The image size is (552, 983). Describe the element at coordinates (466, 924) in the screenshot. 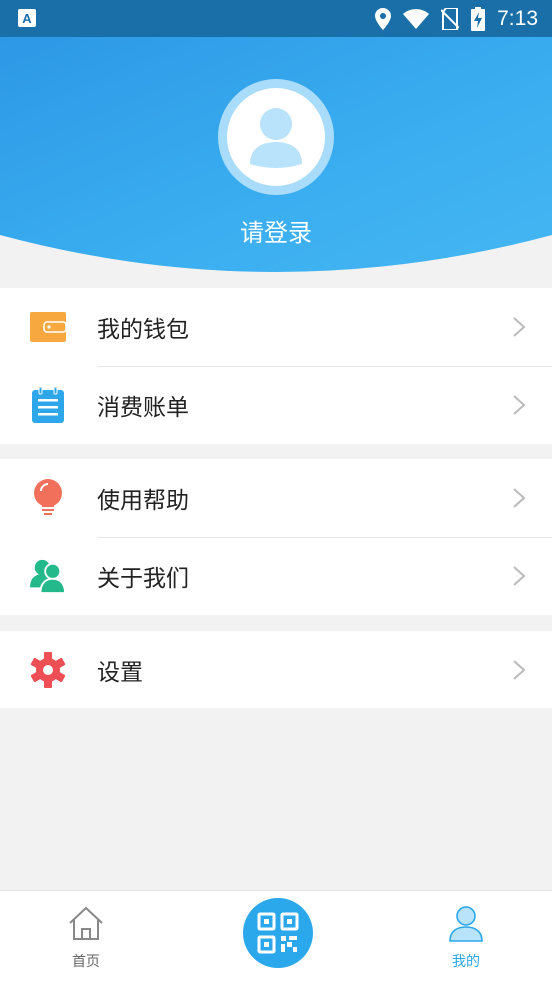

I see `user-icon` at that location.